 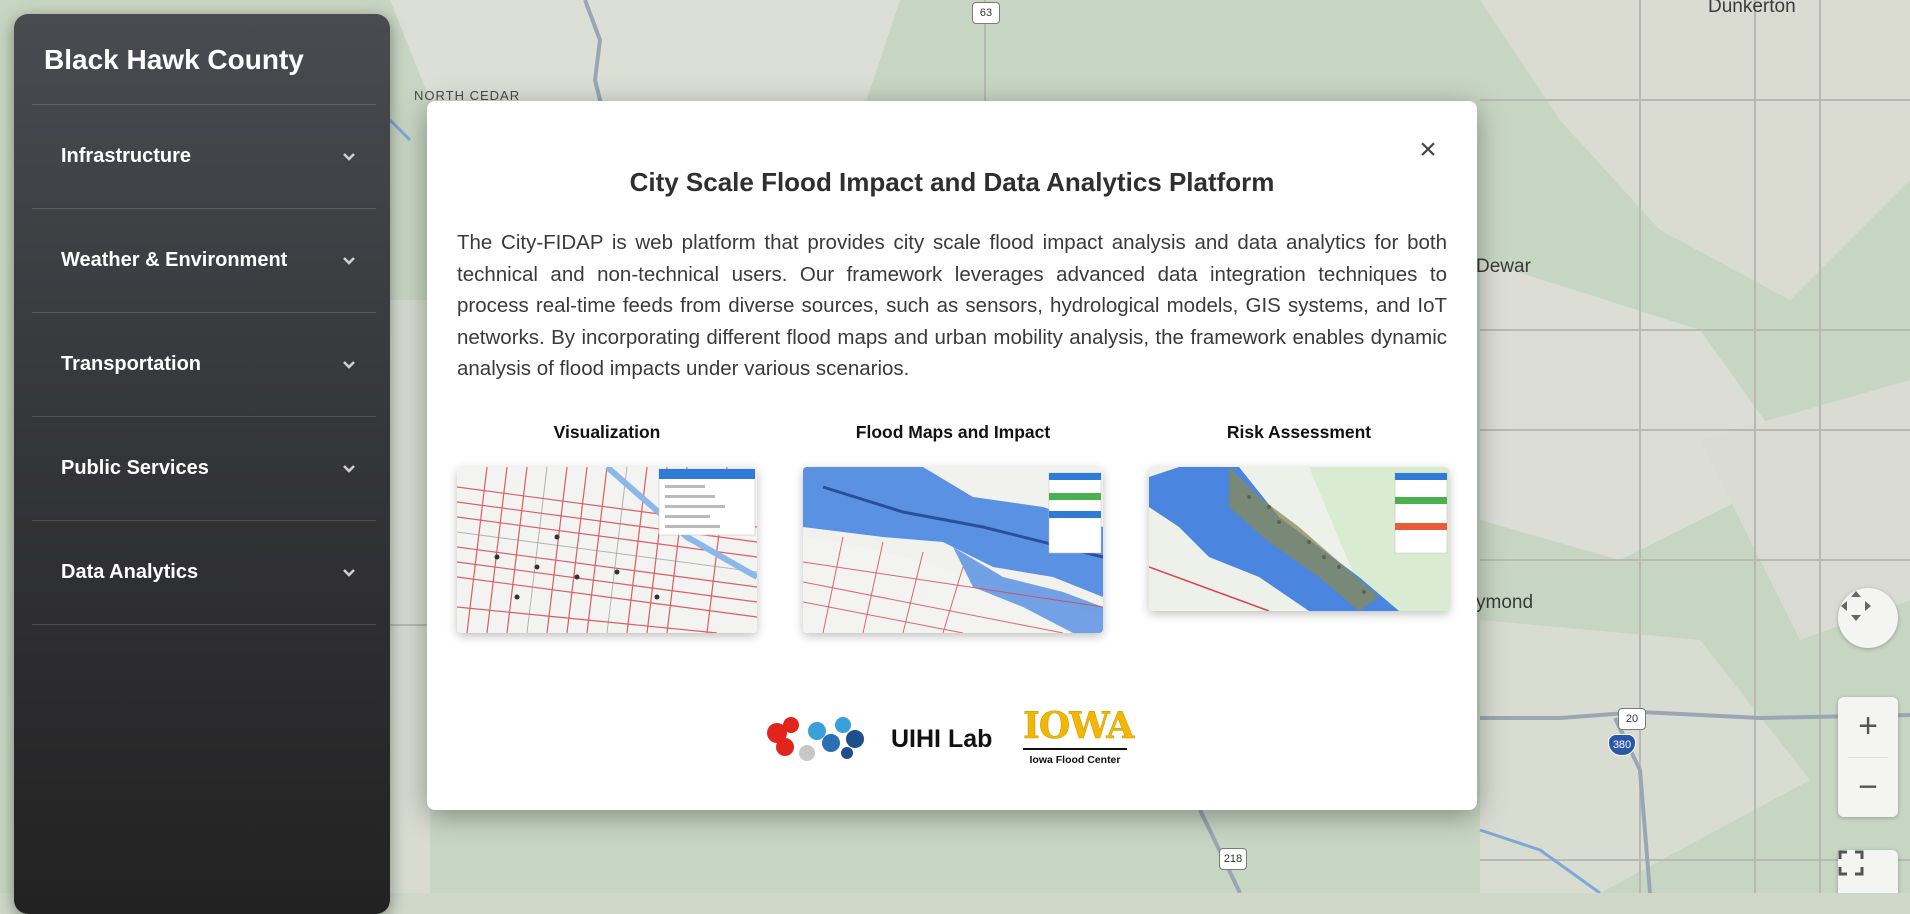 I want to click on sidebar-item-weather-environment: Weather & Environment, so click(x=202, y=260).